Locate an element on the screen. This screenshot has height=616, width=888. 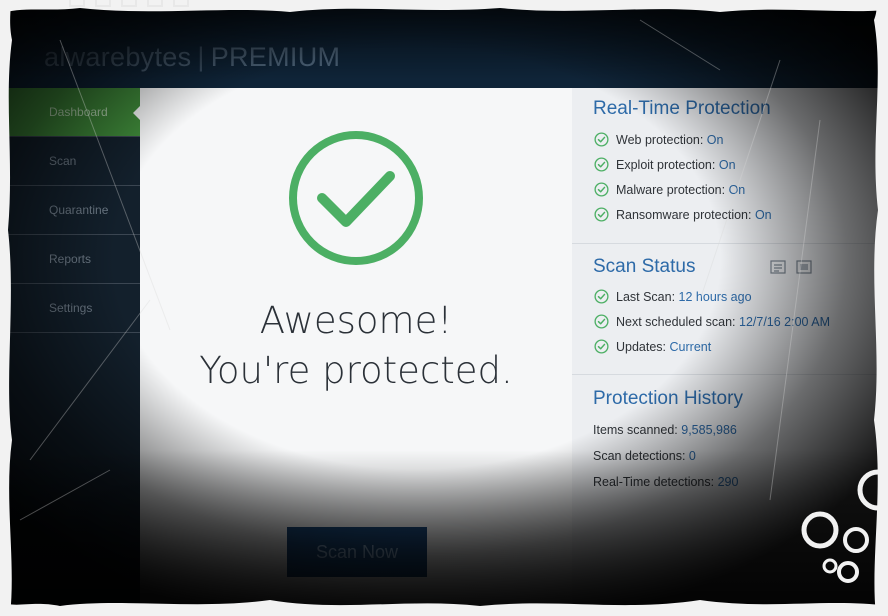
row-label: Next scheduled scan: is located at coordinates (677, 322).